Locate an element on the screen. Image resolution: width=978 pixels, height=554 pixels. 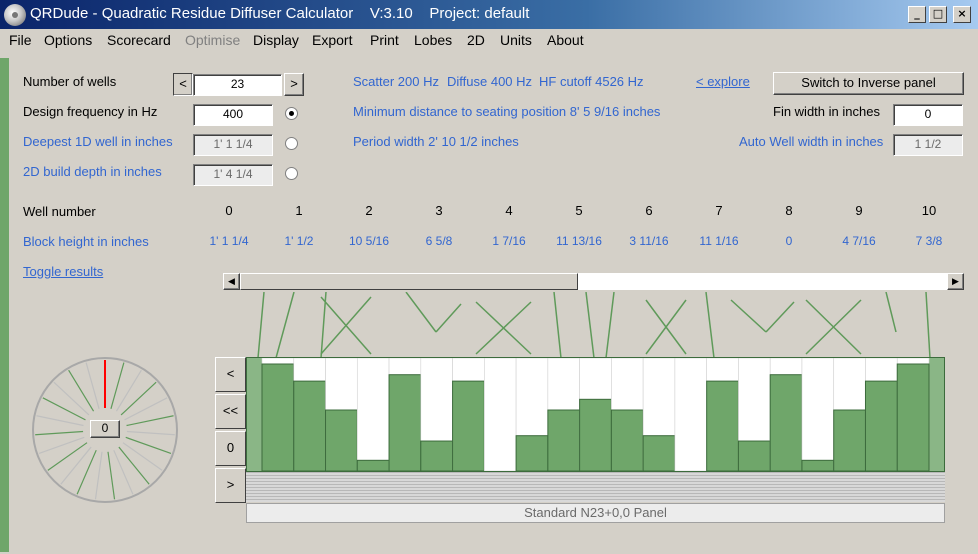
well-number: 5 is located at coordinates (579, 210).